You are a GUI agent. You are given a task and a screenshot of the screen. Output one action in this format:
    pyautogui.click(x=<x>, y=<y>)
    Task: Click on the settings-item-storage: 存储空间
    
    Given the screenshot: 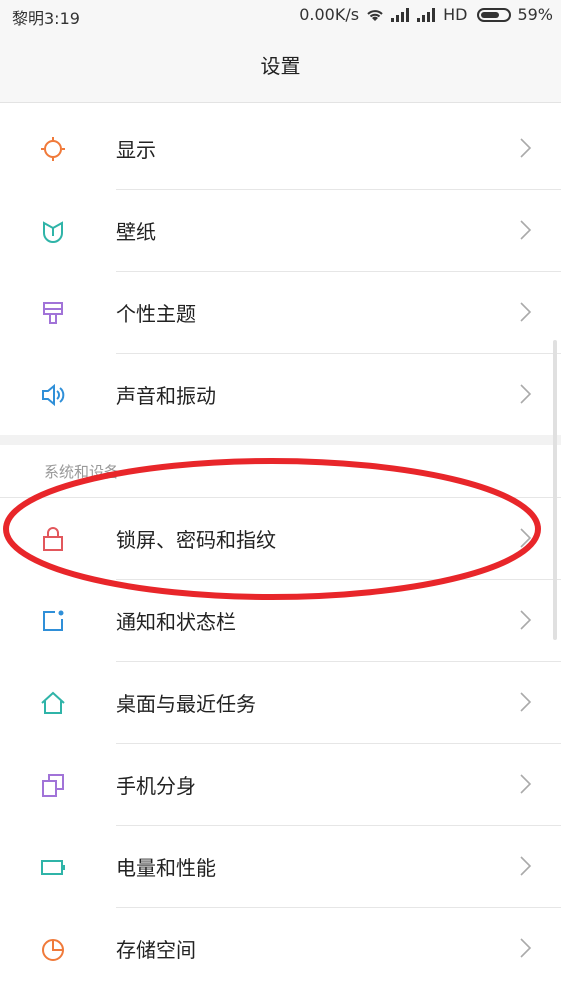 What is the action you would take?
    pyautogui.click(x=301, y=948)
    